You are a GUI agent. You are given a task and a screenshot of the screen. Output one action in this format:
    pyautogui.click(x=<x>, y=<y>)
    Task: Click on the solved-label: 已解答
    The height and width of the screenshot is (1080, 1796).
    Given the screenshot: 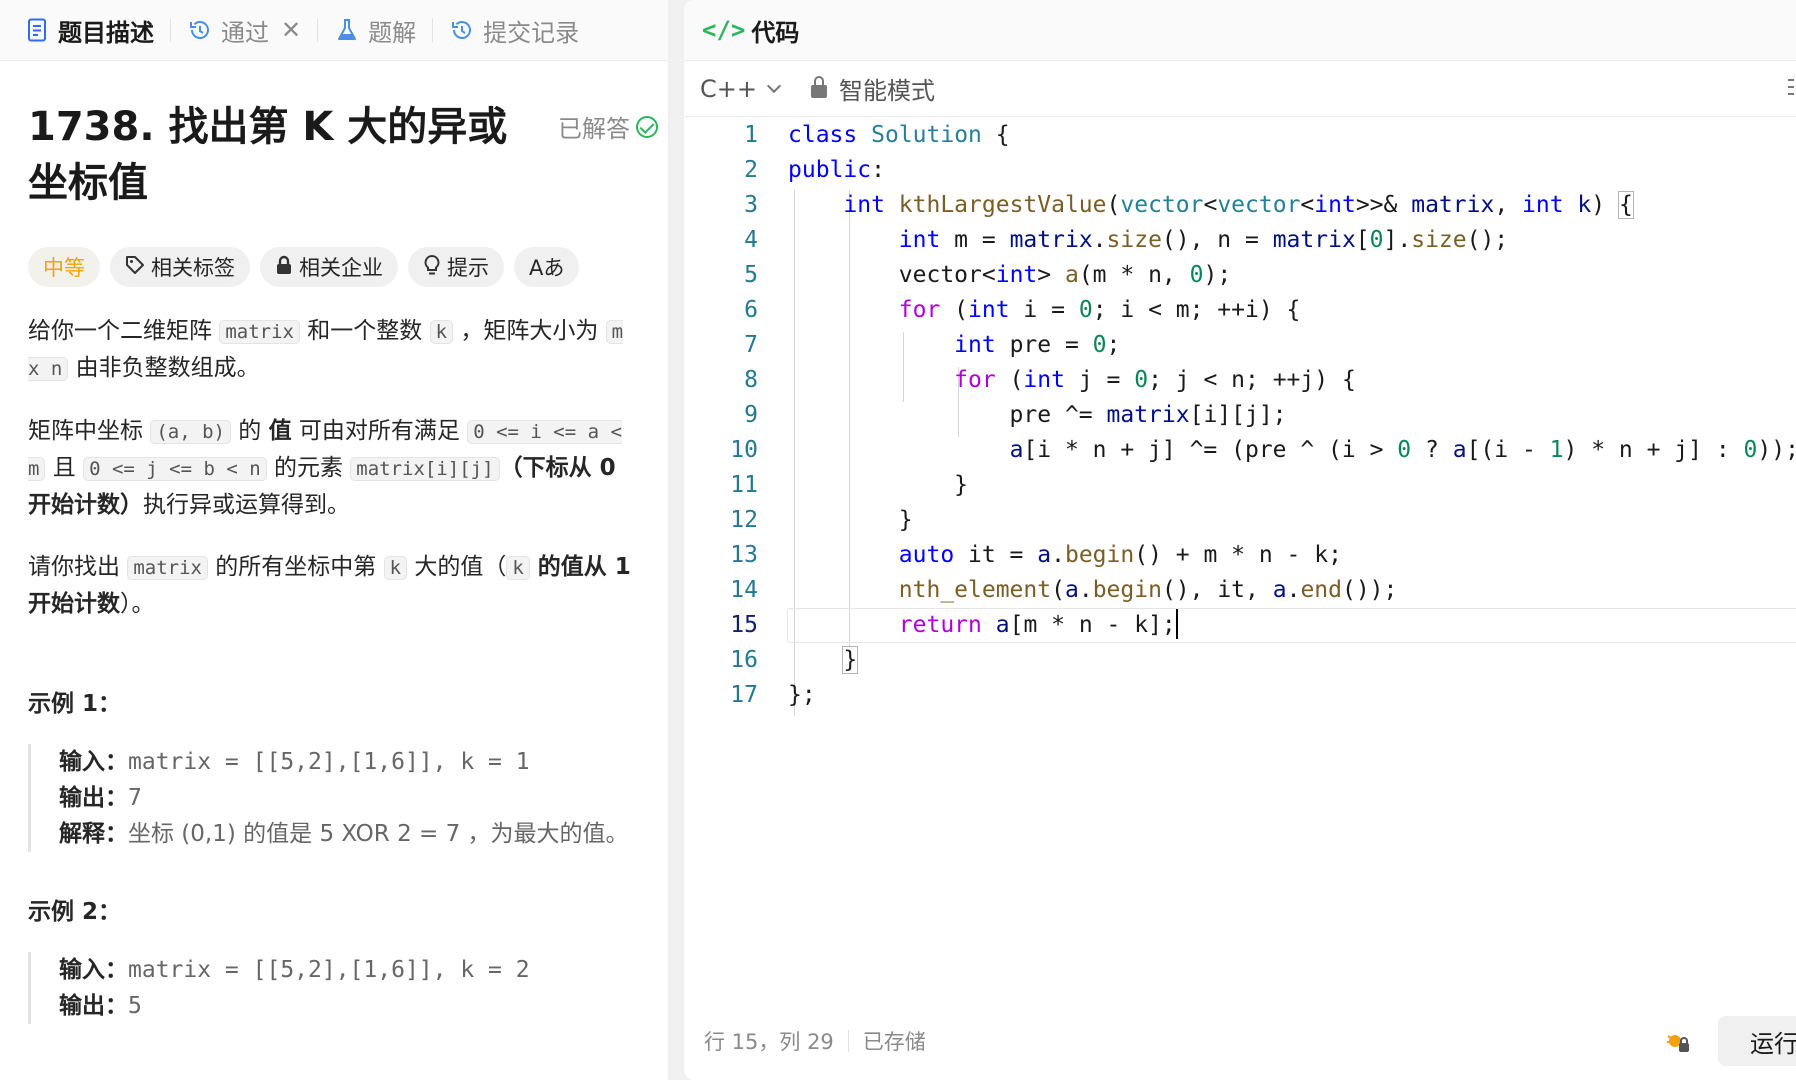 What is the action you would take?
    pyautogui.click(x=594, y=129)
    